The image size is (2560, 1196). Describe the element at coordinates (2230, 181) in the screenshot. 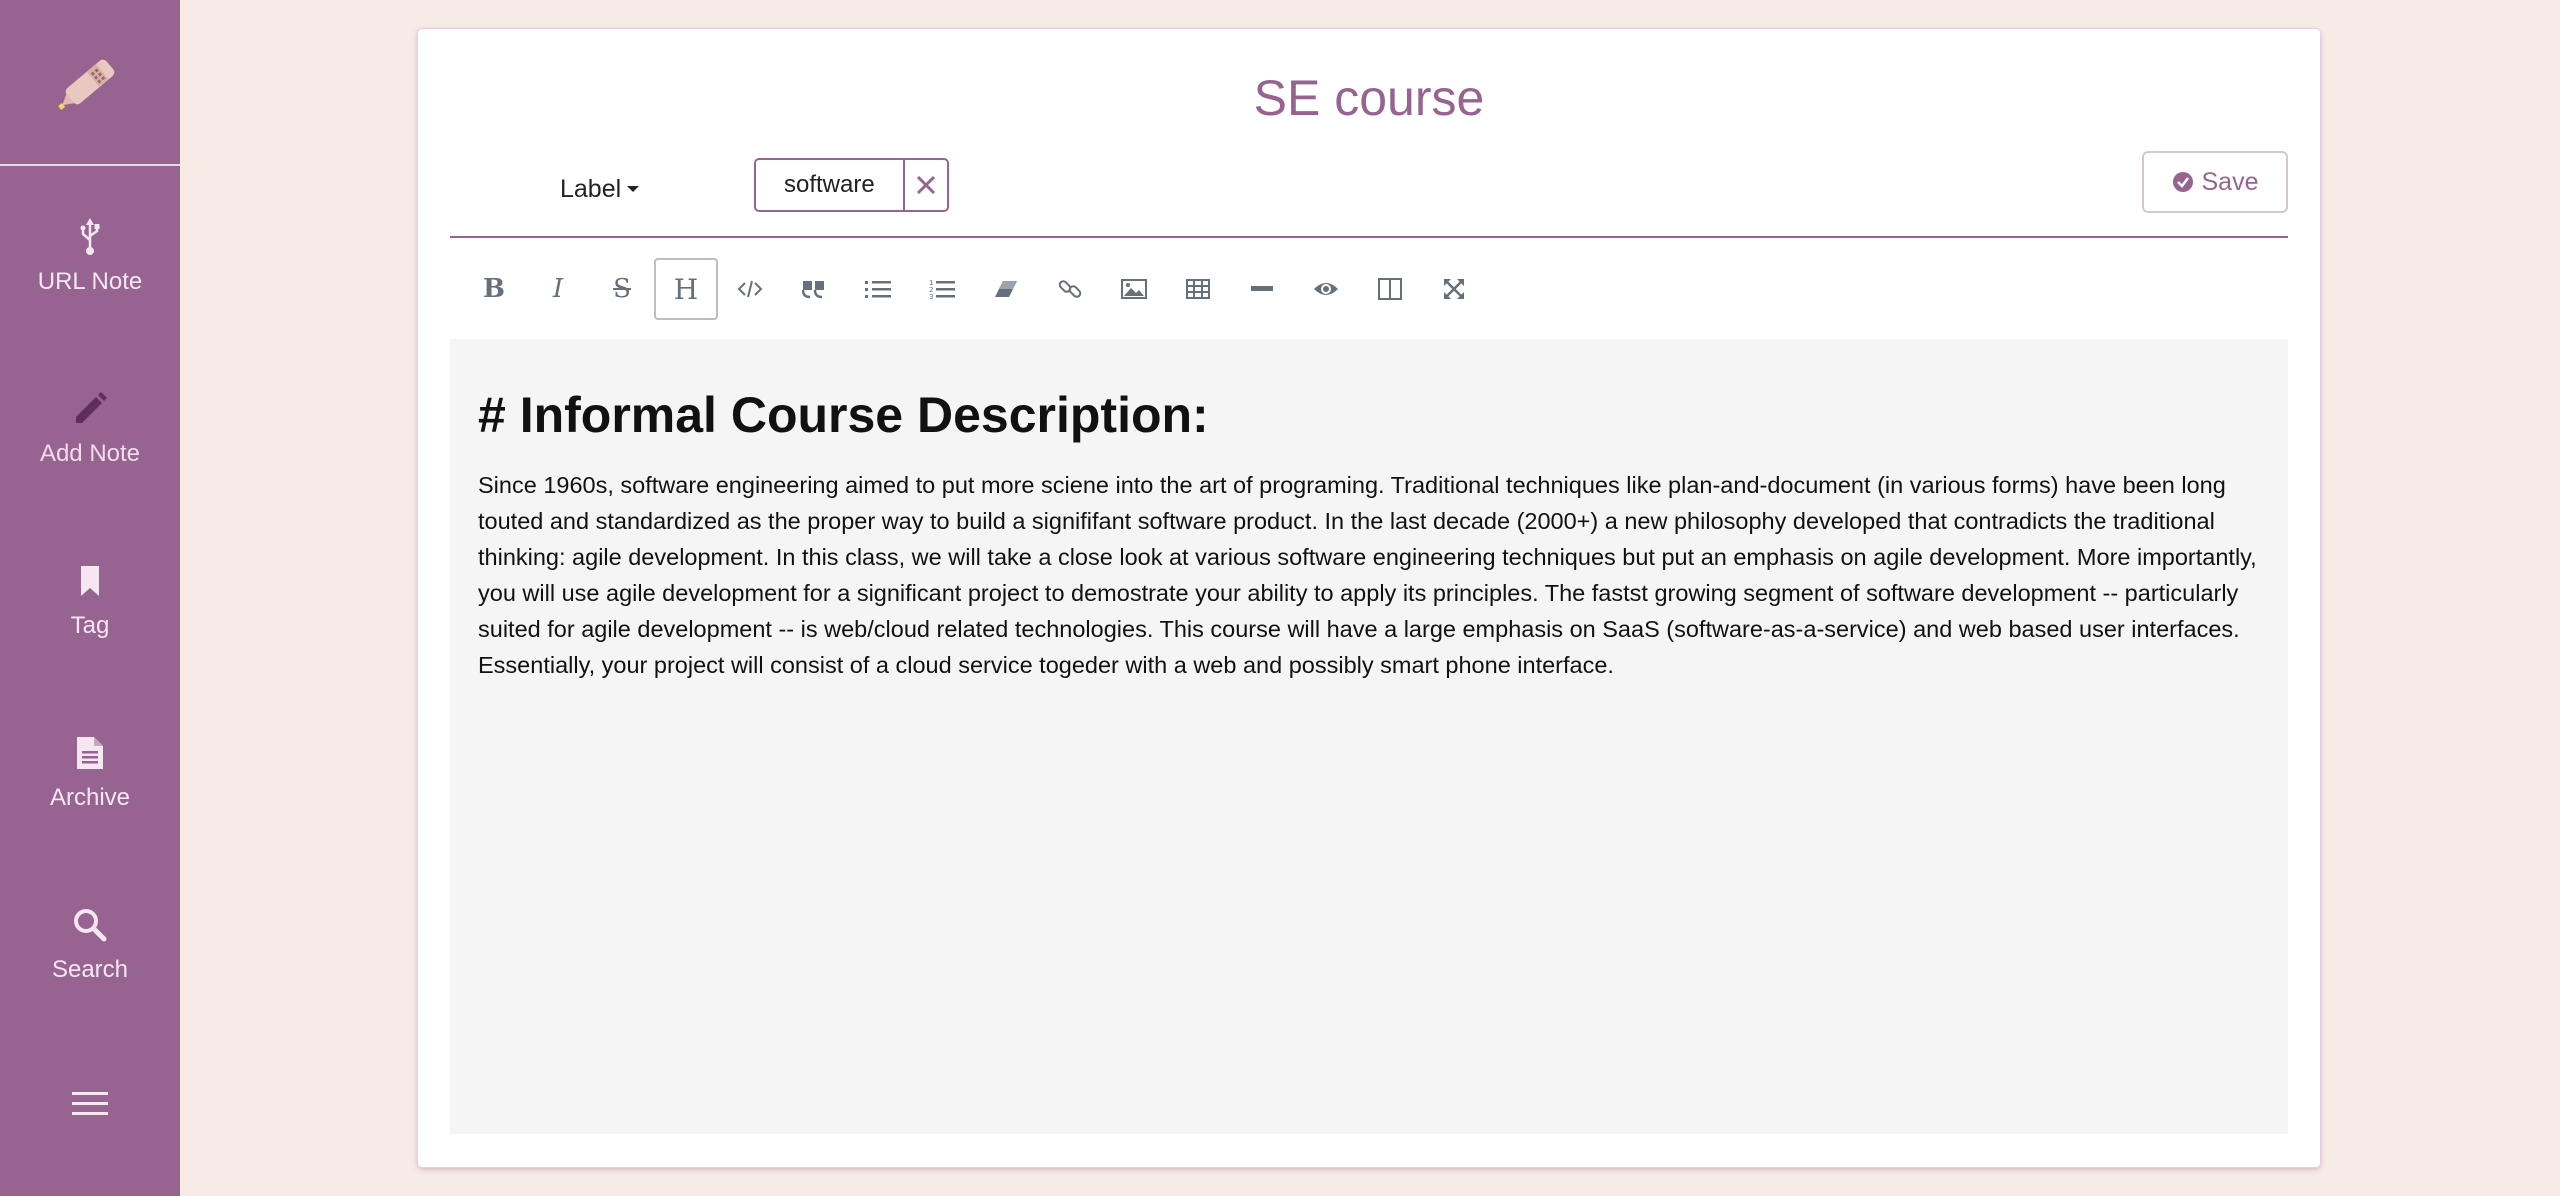

I see `save-button-label: Save` at that location.